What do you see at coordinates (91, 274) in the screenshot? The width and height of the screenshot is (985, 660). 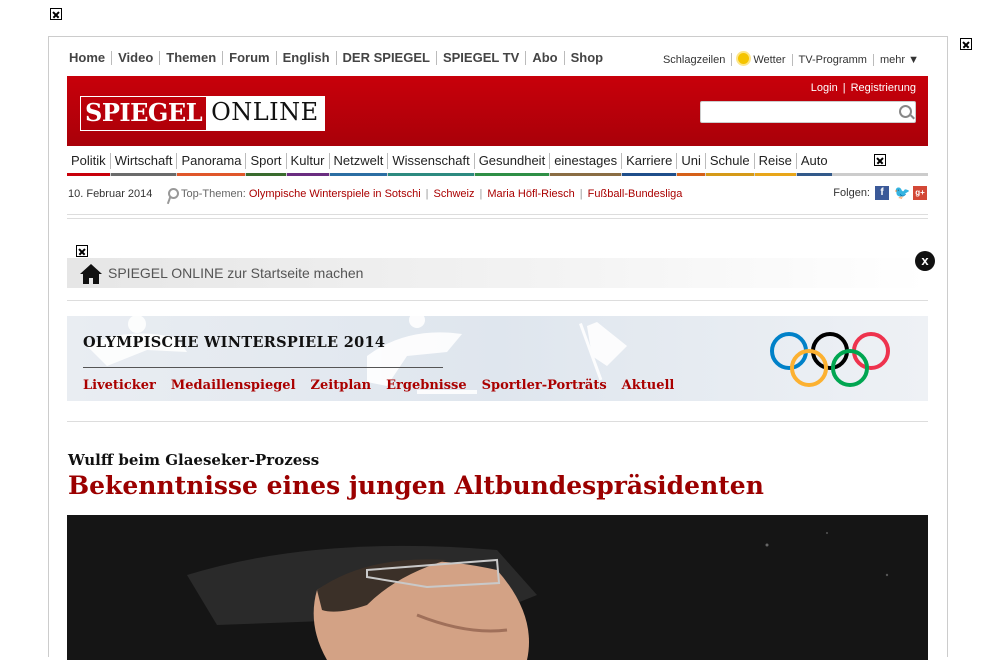 I see `home-icon` at bounding box center [91, 274].